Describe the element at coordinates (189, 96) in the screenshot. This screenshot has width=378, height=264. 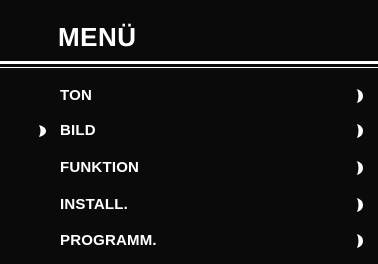
I see `menu-item-ton: TON` at that location.